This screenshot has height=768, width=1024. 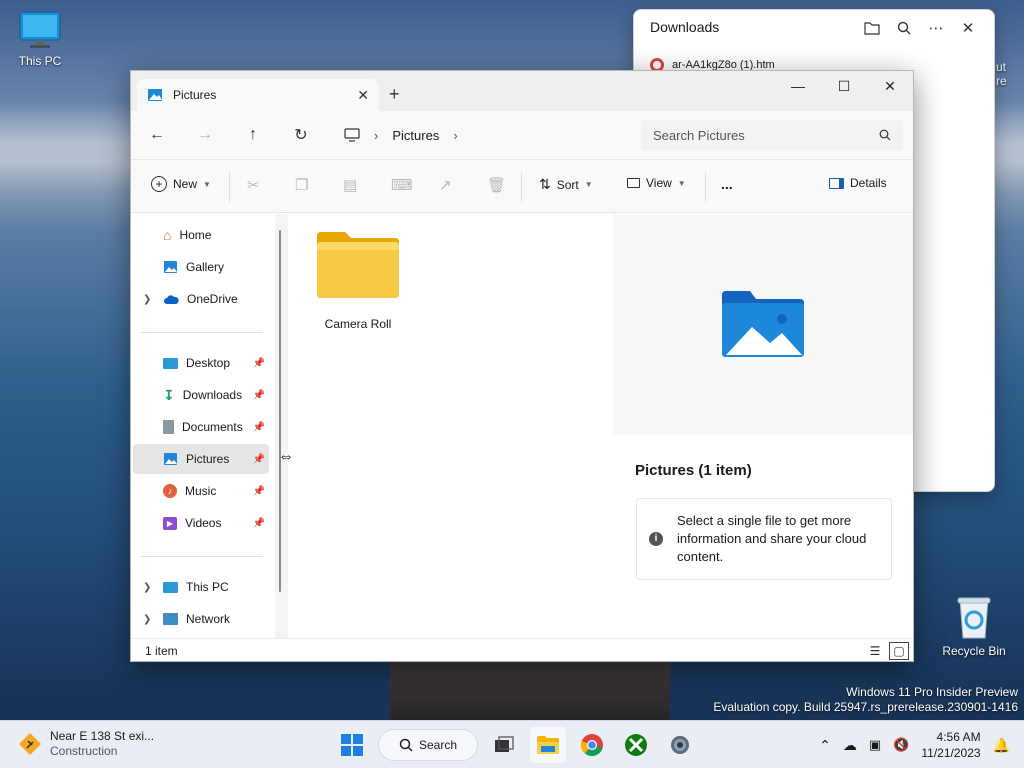 I want to click on sidebar-item-this-pc: ❯ This PC, so click(x=201, y=587).